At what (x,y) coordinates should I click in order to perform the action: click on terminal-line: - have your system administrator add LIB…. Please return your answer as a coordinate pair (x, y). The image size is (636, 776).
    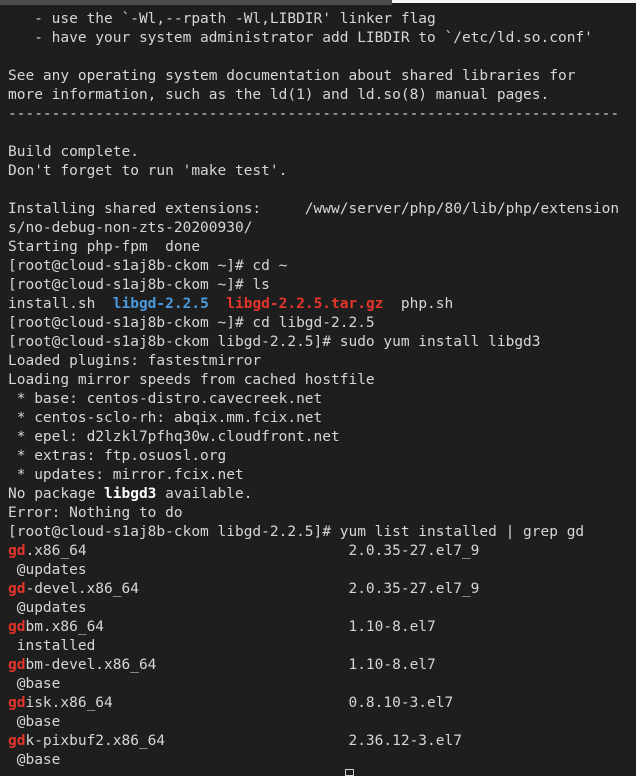
    Looking at the image, I should click on (318, 38).